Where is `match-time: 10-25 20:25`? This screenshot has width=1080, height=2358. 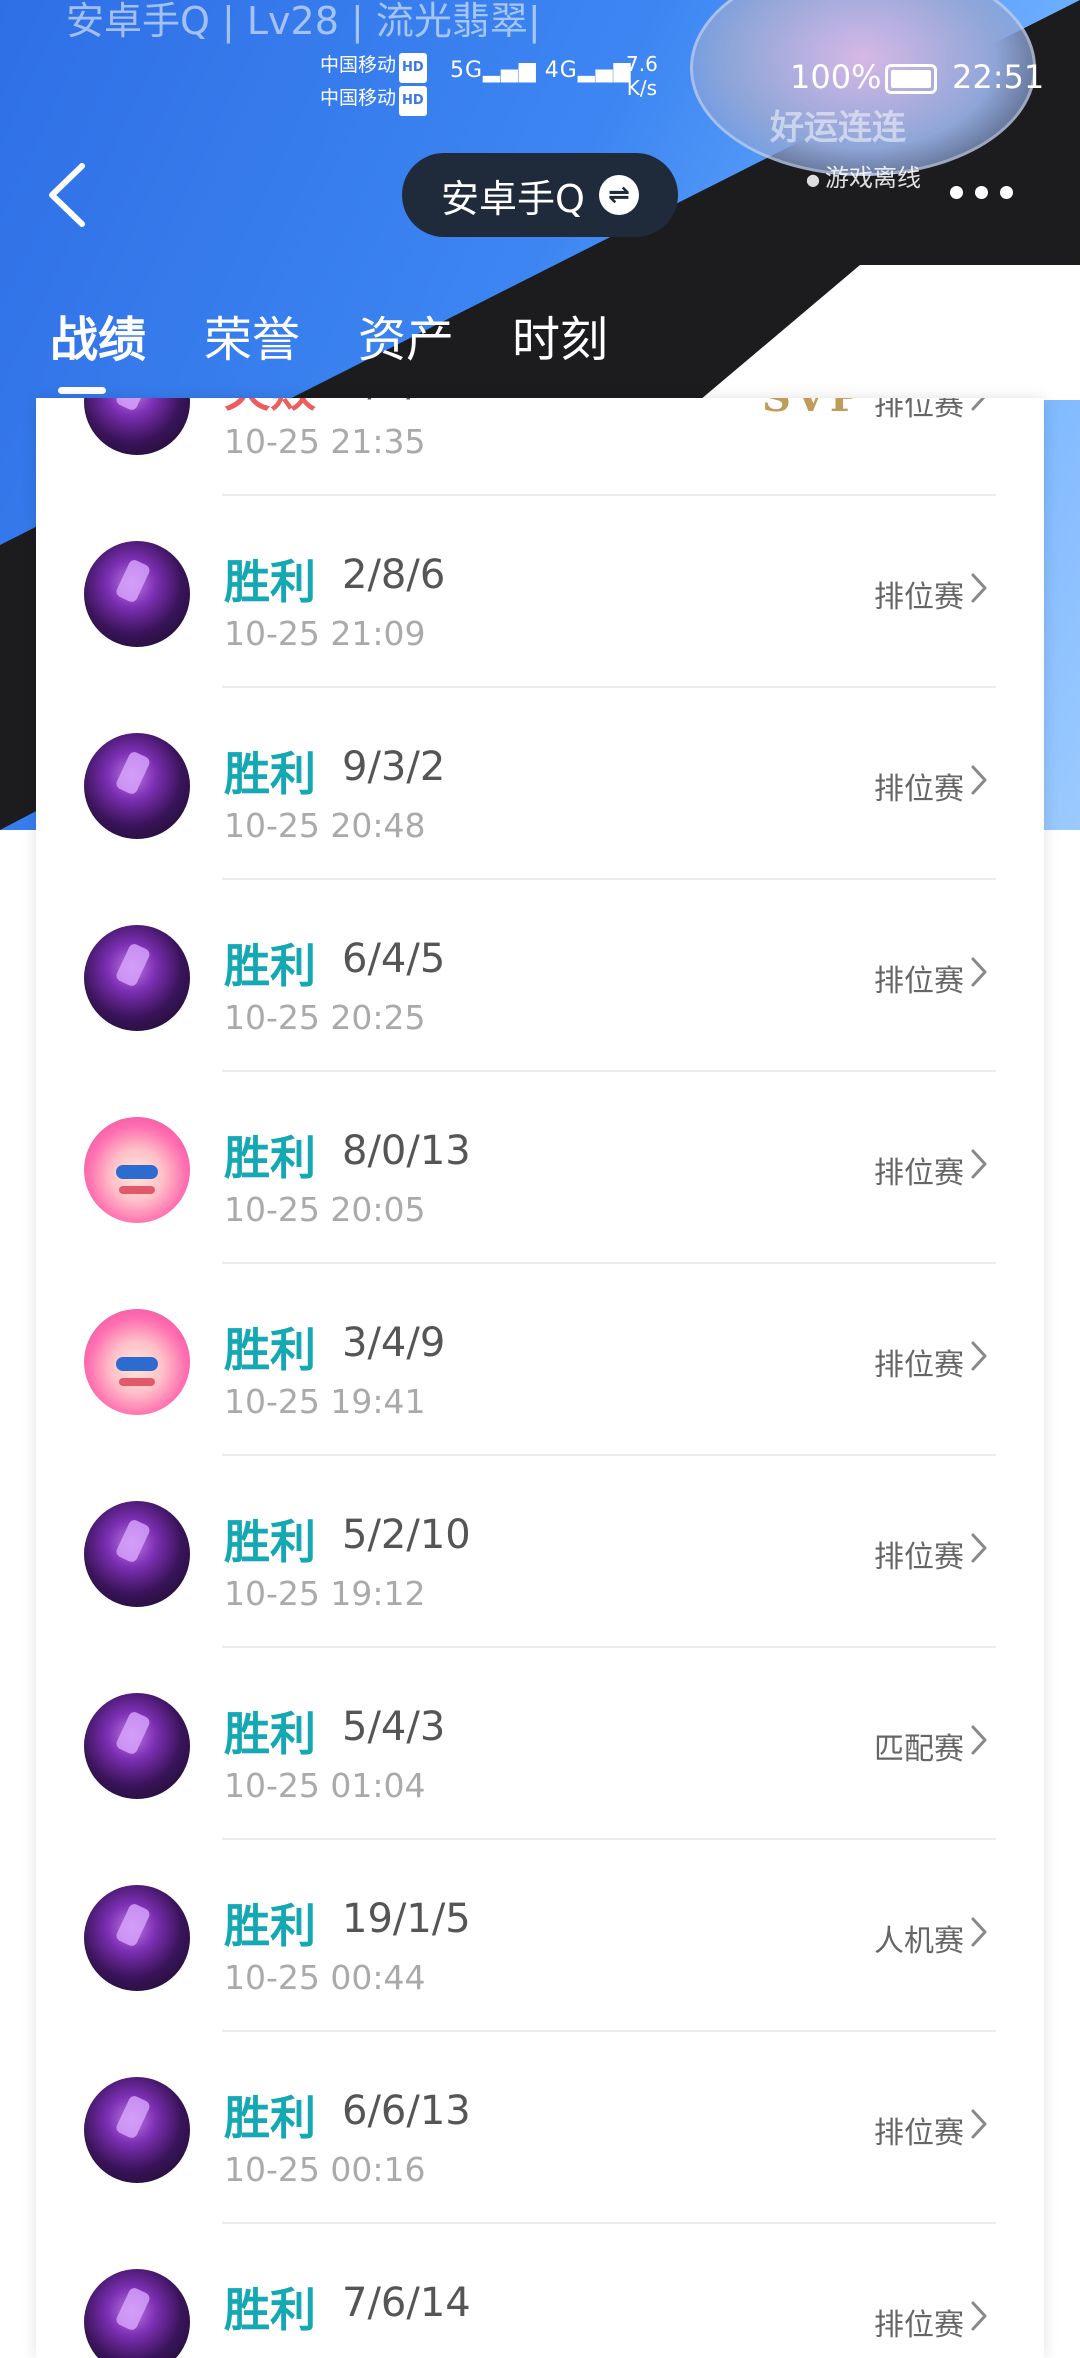
match-time: 10-25 20:25 is located at coordinates (325, 1017).